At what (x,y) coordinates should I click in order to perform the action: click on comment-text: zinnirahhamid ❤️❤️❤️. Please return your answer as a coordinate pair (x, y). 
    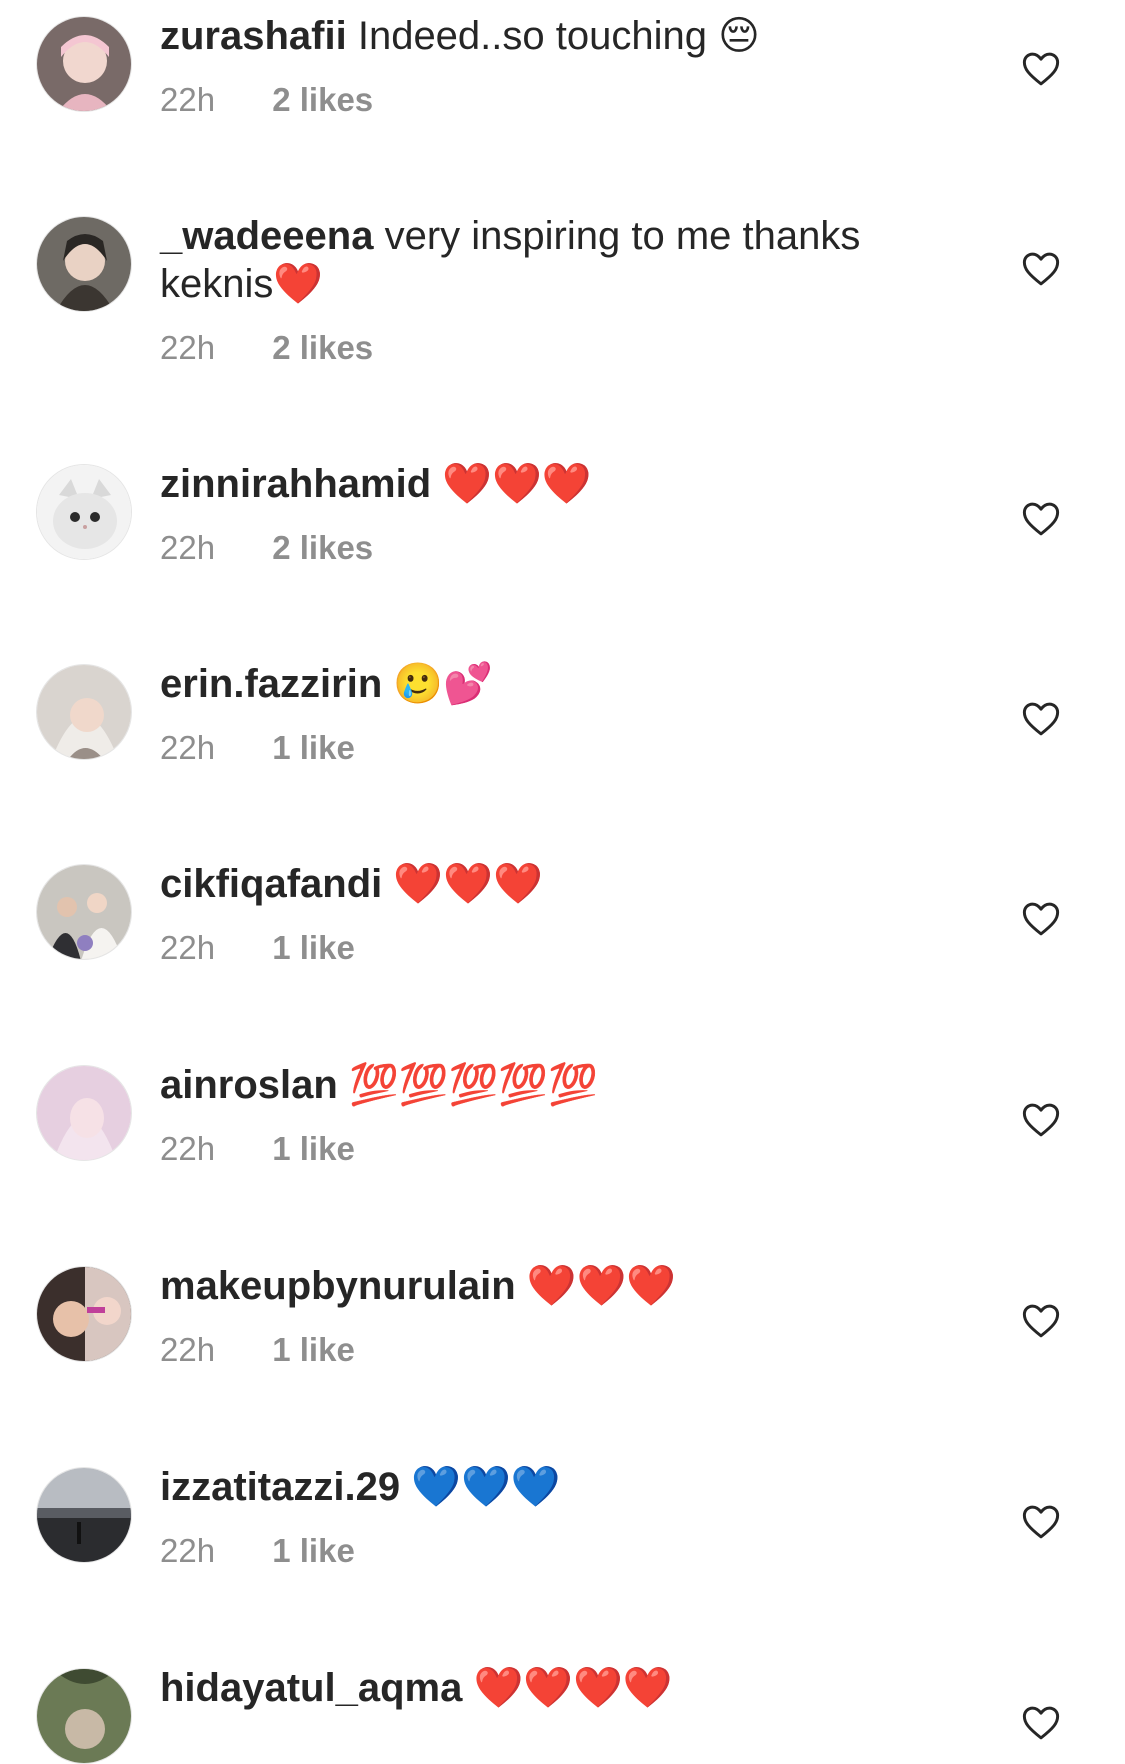
    Looking at the image, I should click on (555, 484).